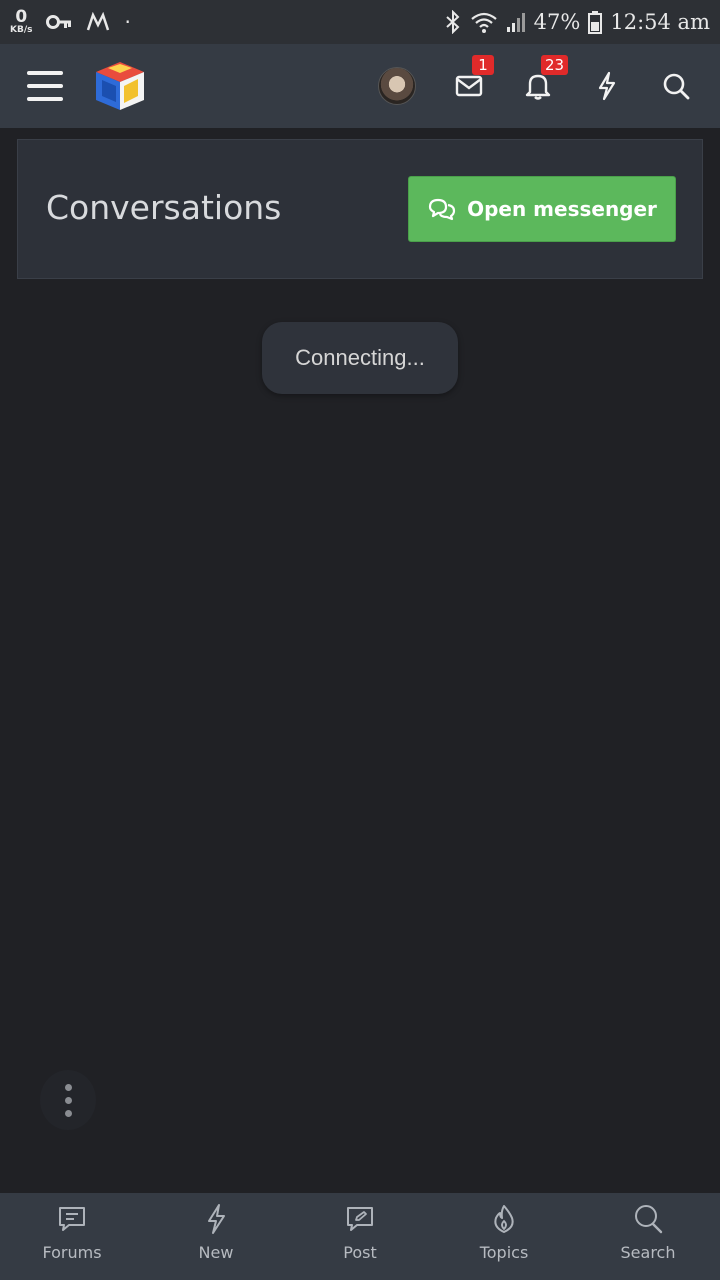 This screenshot has height=1280, width=720. What do you see at coordinates (515, 22) in the screenshot?
I see `signal-icon` at bounding box center [515, 22].